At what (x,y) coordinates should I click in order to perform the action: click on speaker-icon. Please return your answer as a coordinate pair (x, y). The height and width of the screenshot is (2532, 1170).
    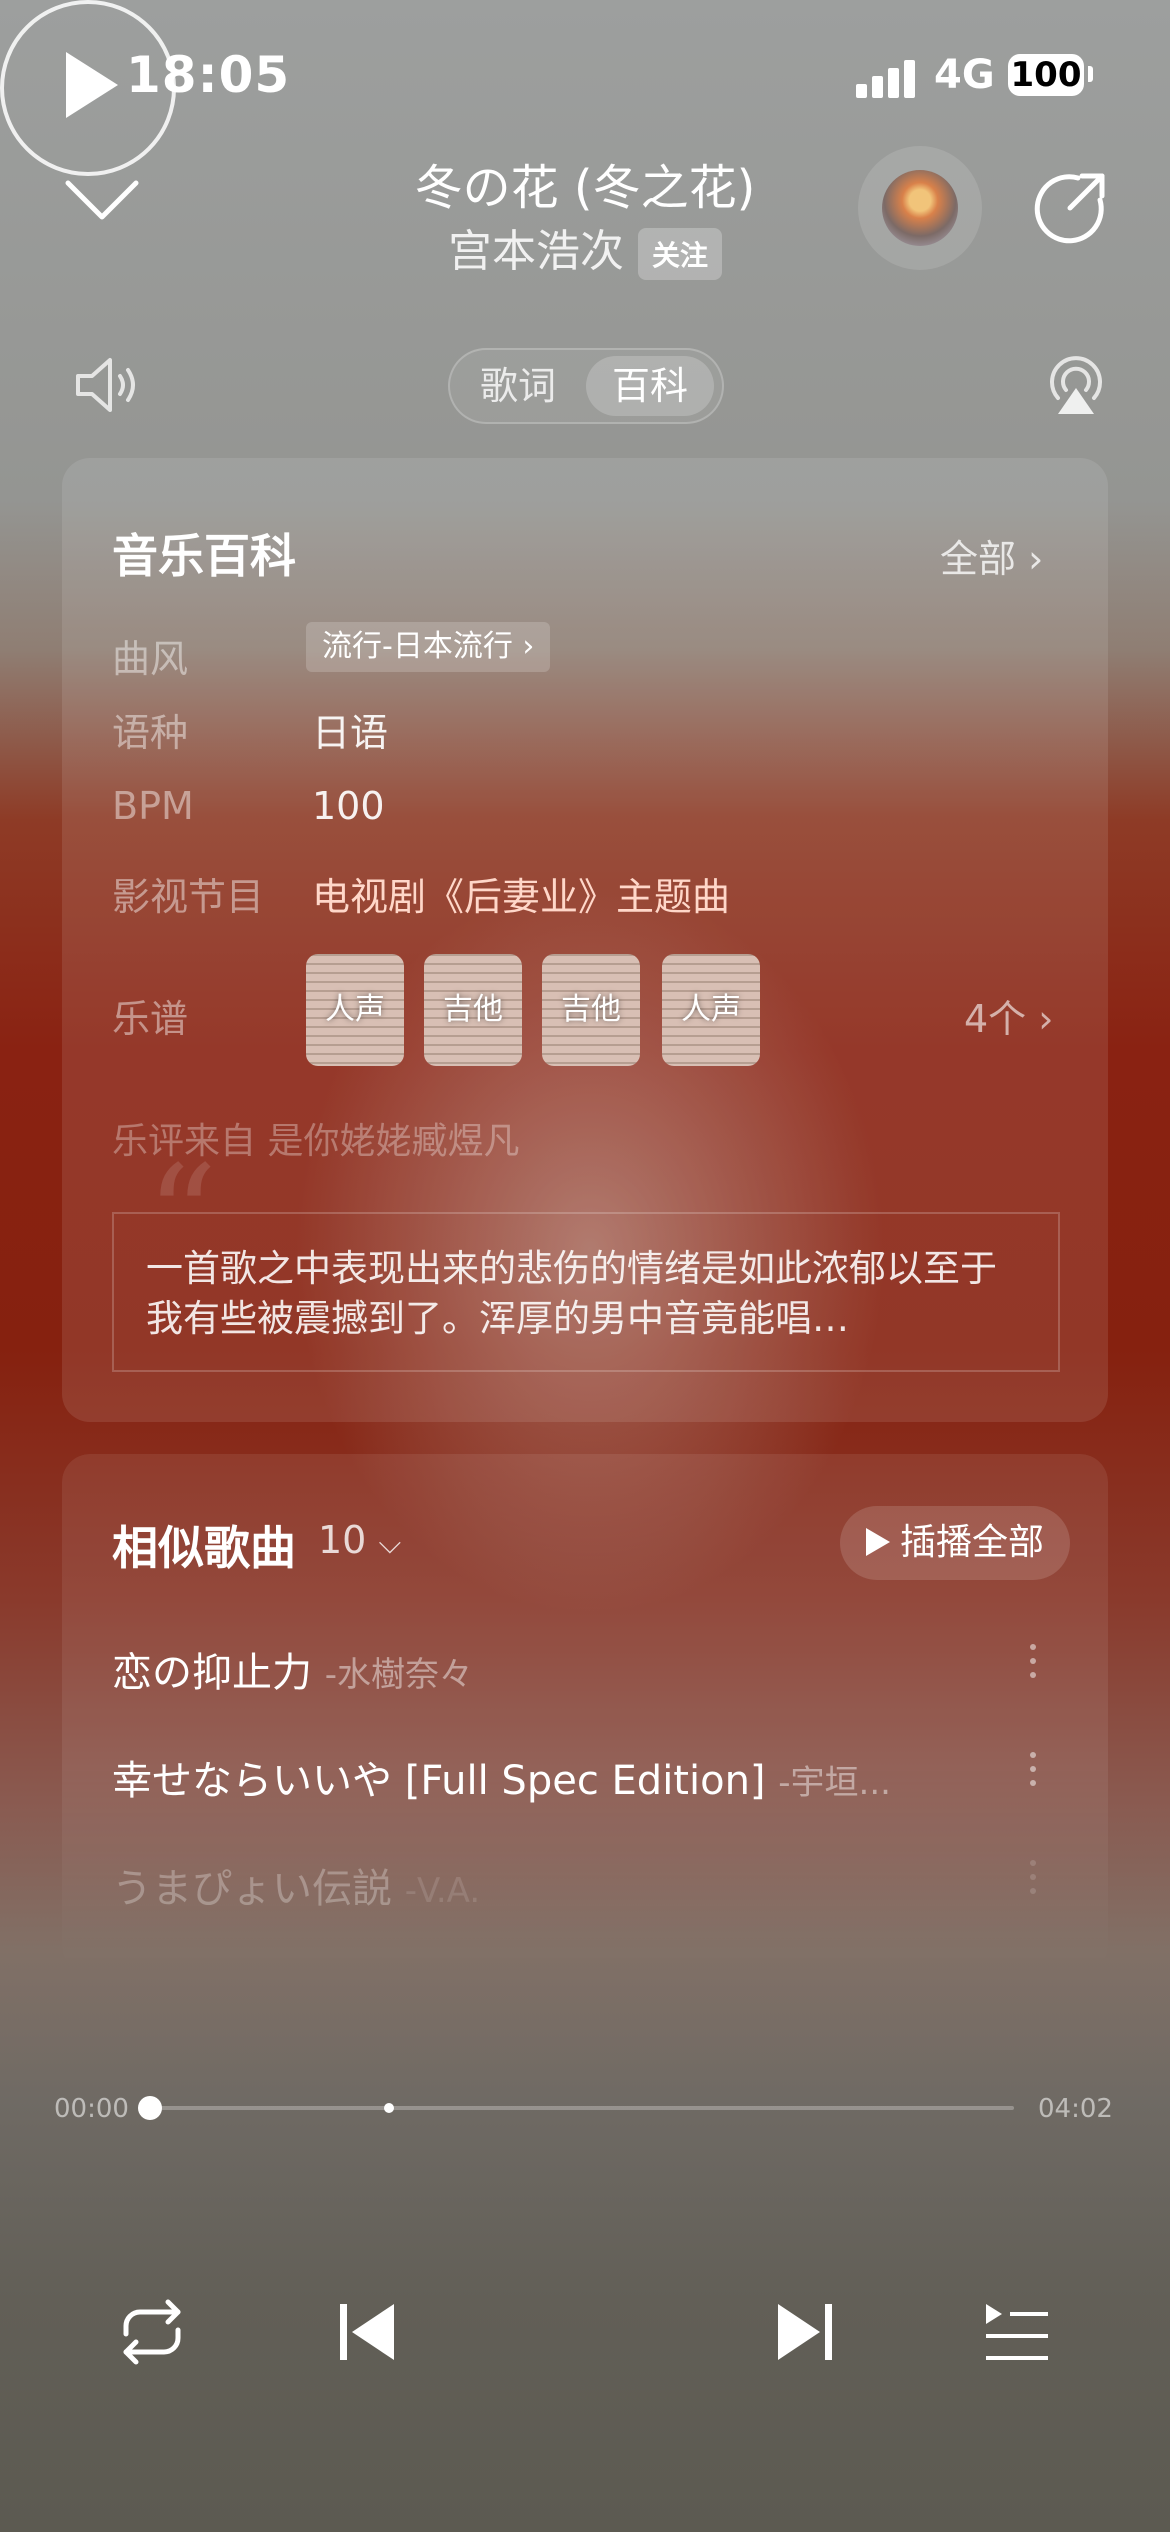
    Looking at the image, I should click on (107, 385).